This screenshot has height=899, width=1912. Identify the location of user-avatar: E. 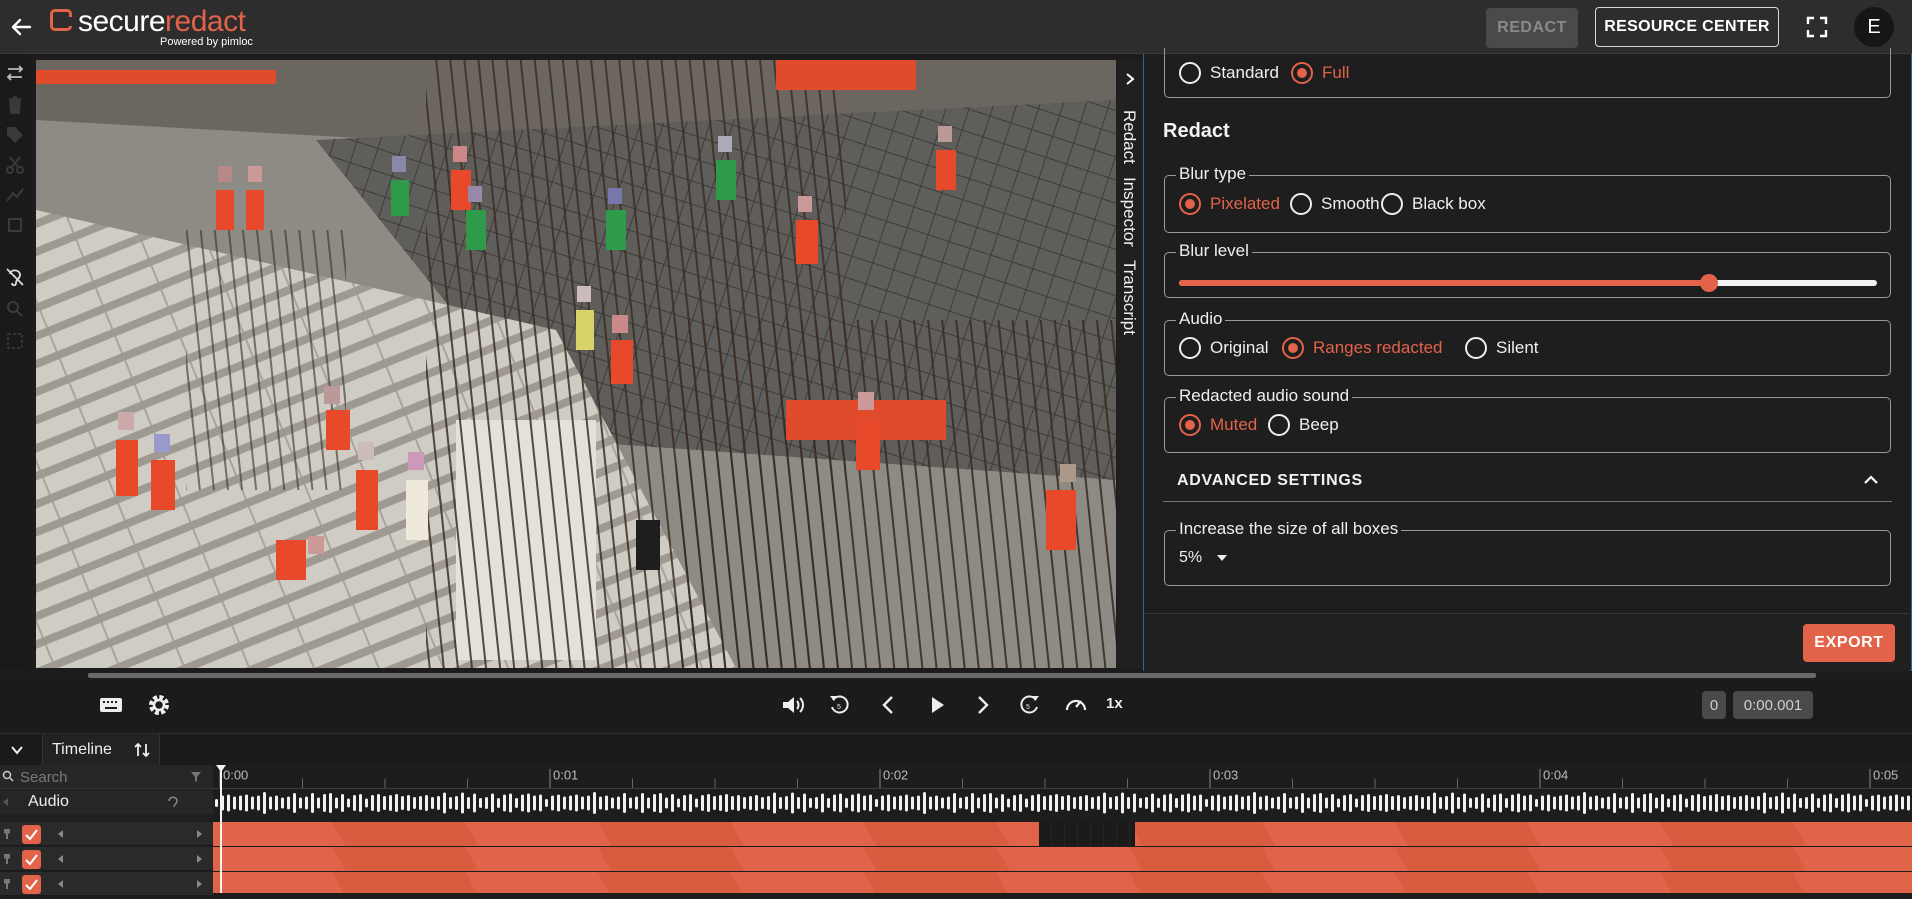
(1874, 27).